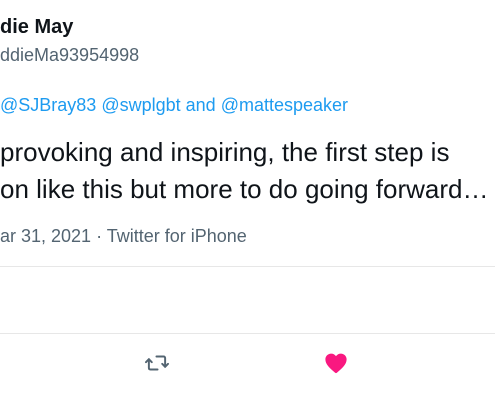  What do you see at coordinates (48, 105) in the screenshot?
I see `mention-sjbray83: @SJBray83` at bounding box center [48, 105].